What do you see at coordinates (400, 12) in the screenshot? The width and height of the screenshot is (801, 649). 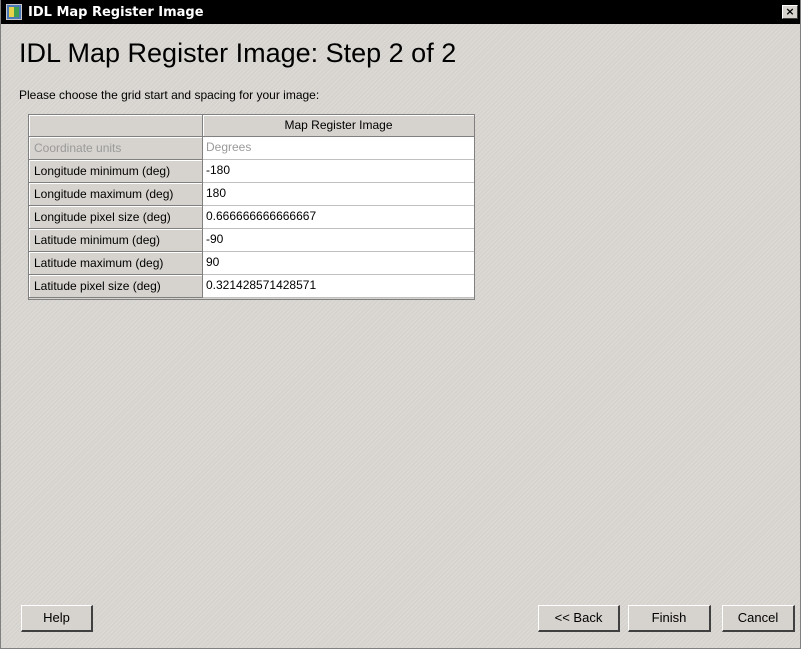 I see `title-bar: IDL Map Register Image ×` at bounding box center [400, 12].